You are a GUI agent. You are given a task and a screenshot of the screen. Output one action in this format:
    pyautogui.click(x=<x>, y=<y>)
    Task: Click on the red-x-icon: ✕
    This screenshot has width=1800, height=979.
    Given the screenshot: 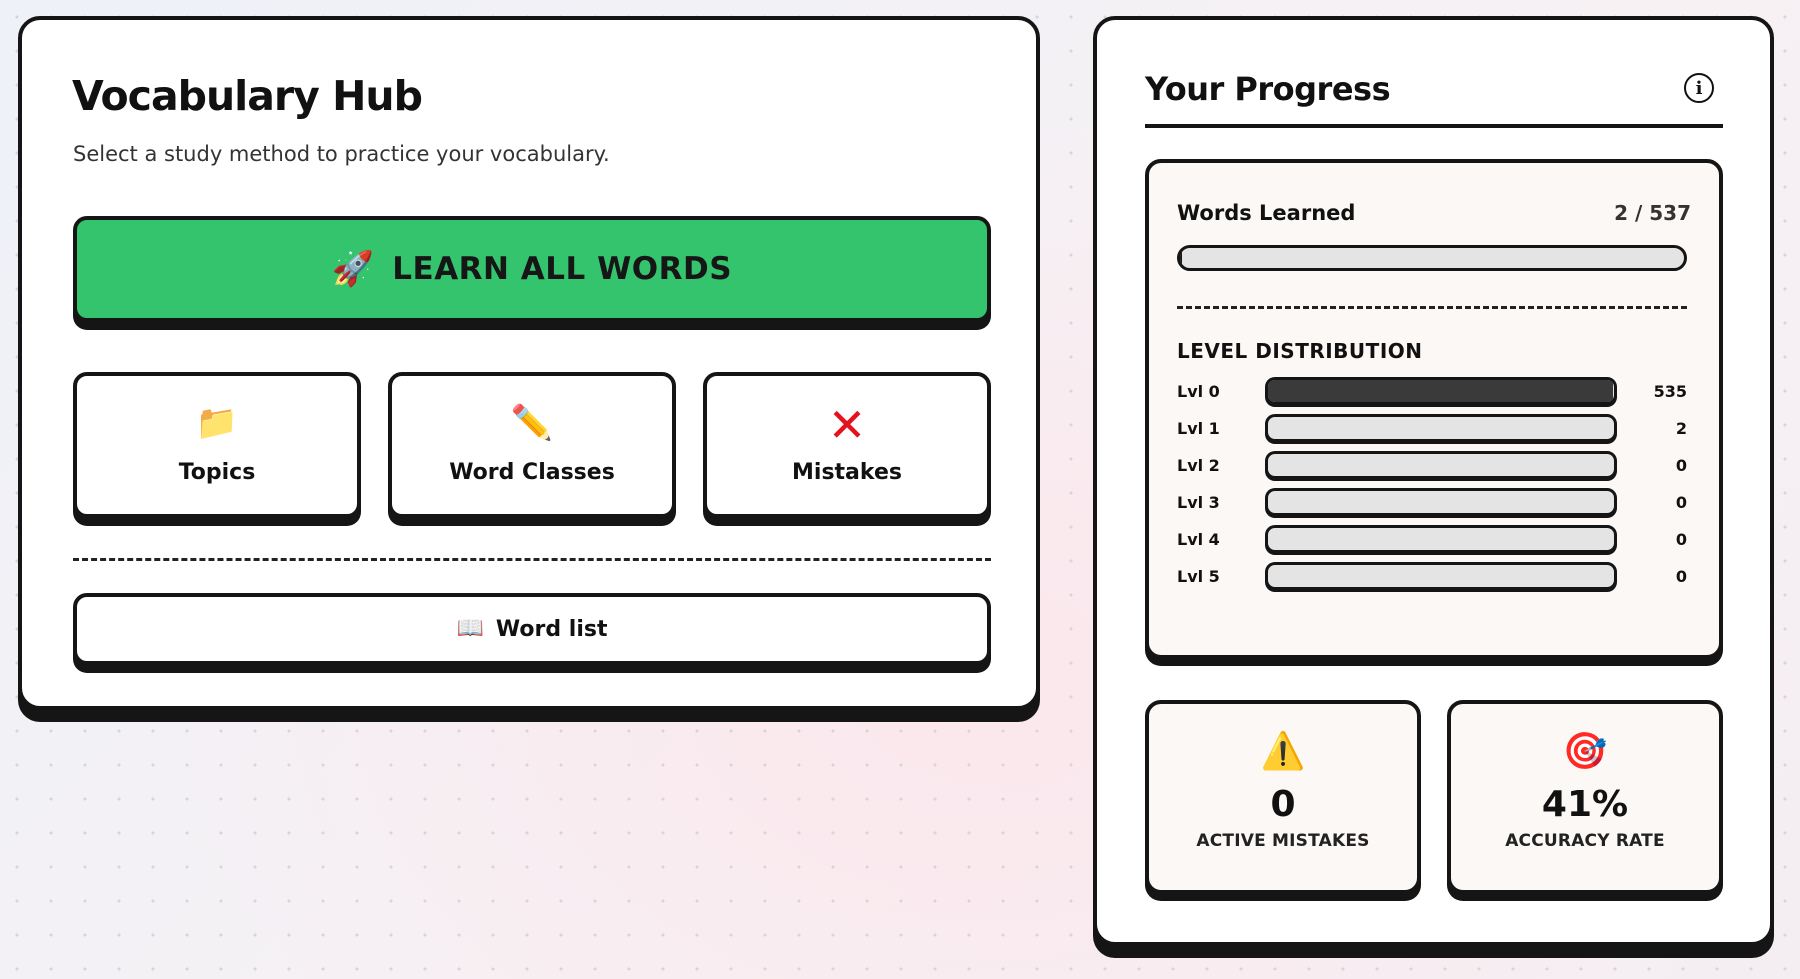 What is the action you would take?
    pyautogui.click(x=847, y=424)
    